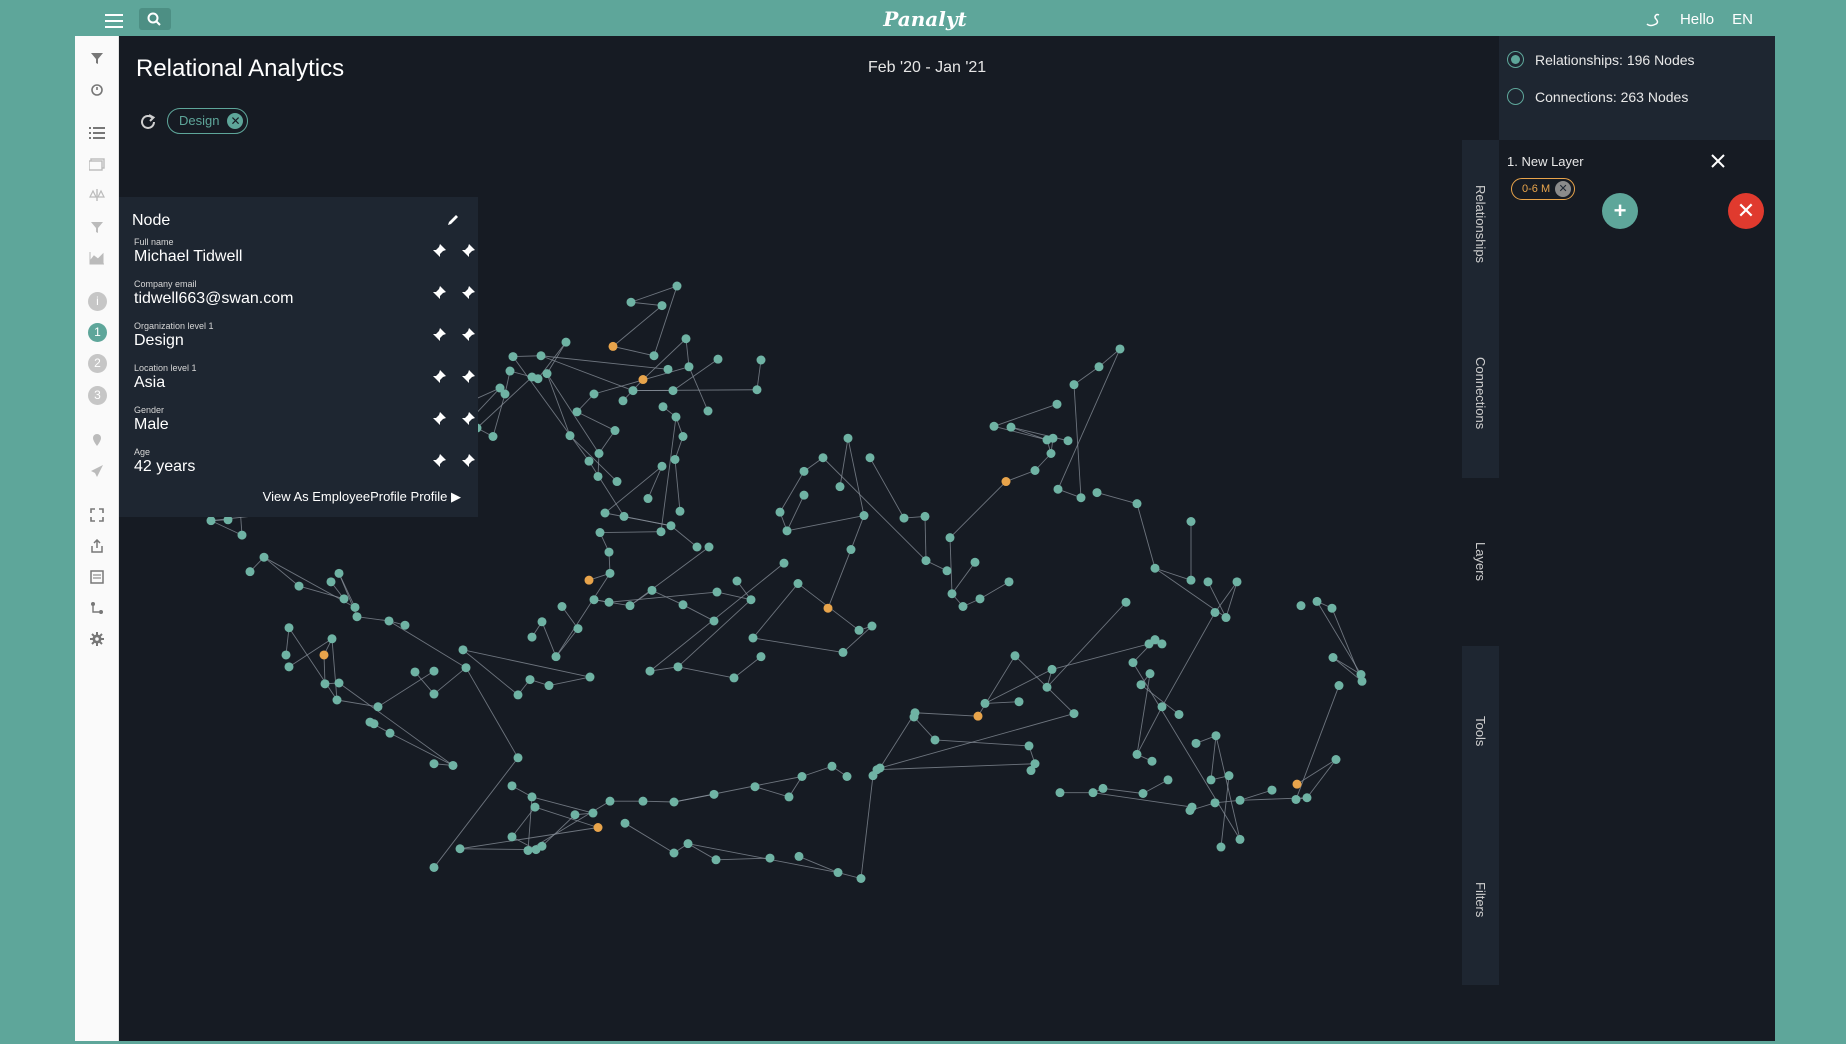 The image size is (1846, 1044). Describe the element at coordinates (1480, 900) in the screenshot. I see `tab-filters: Filters` at that location.